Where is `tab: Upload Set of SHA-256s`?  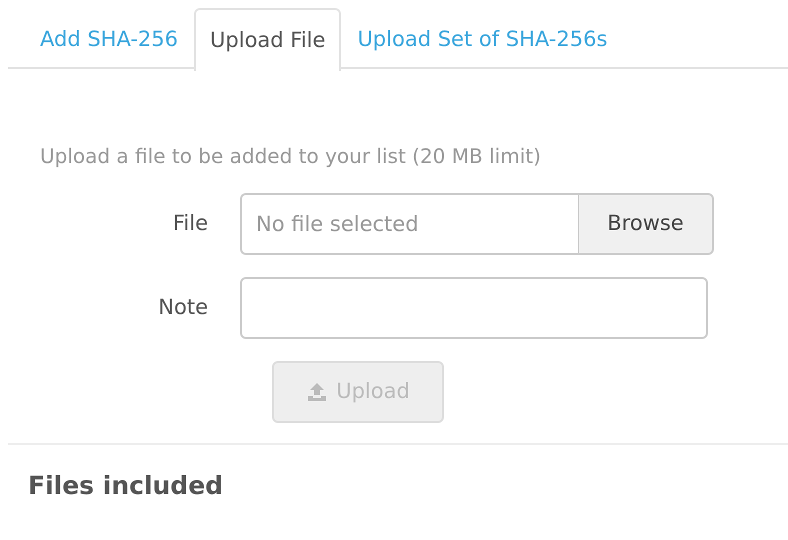 tab: Upload Set of SHA-256s is located at coordinates (482, 38).